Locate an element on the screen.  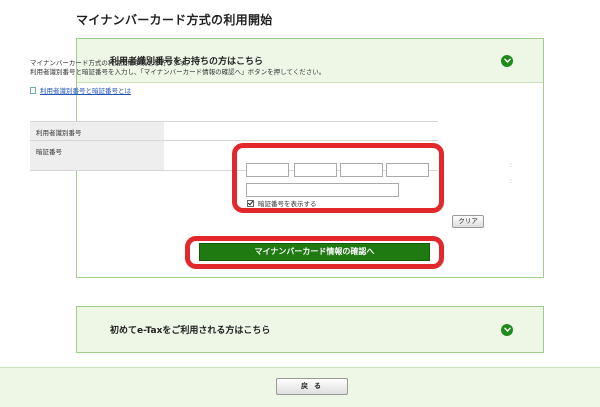
first-time-user-panel-header: 初めてe-Taxをご利用される方はこちら is located at coordinates (310, 329).